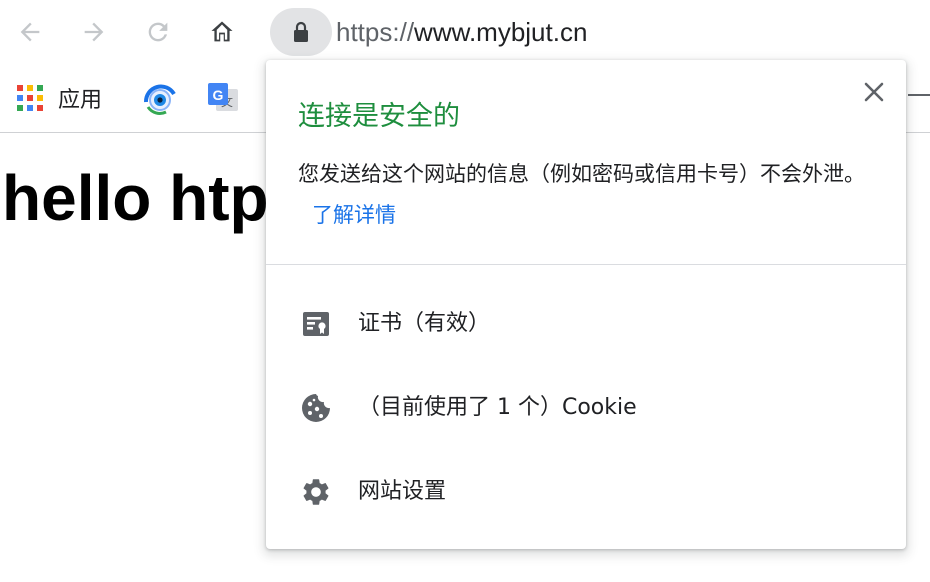  What do you see at coordinates (354, 215) in the screenshot?
I see `learn-more-link: 了解详情` at bounding box center [354, 215].